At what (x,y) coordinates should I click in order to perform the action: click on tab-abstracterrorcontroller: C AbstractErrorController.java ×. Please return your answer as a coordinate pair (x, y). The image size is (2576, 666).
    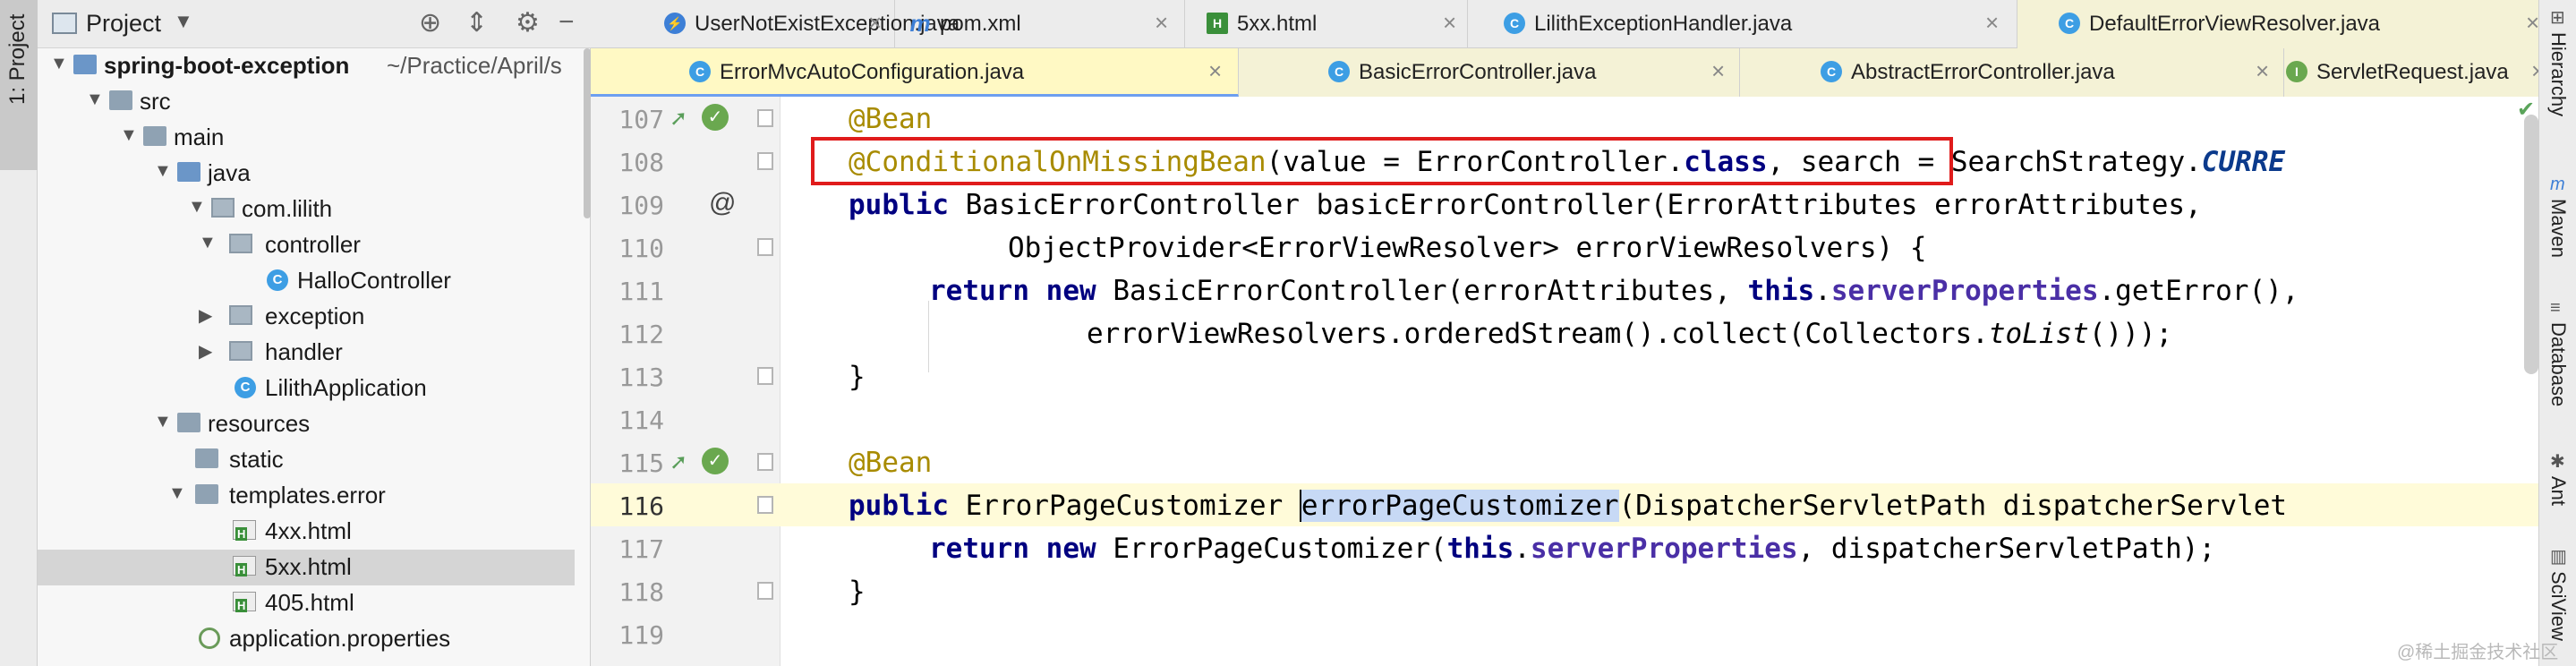
    Looking at the image, I should click on (2012, 72).